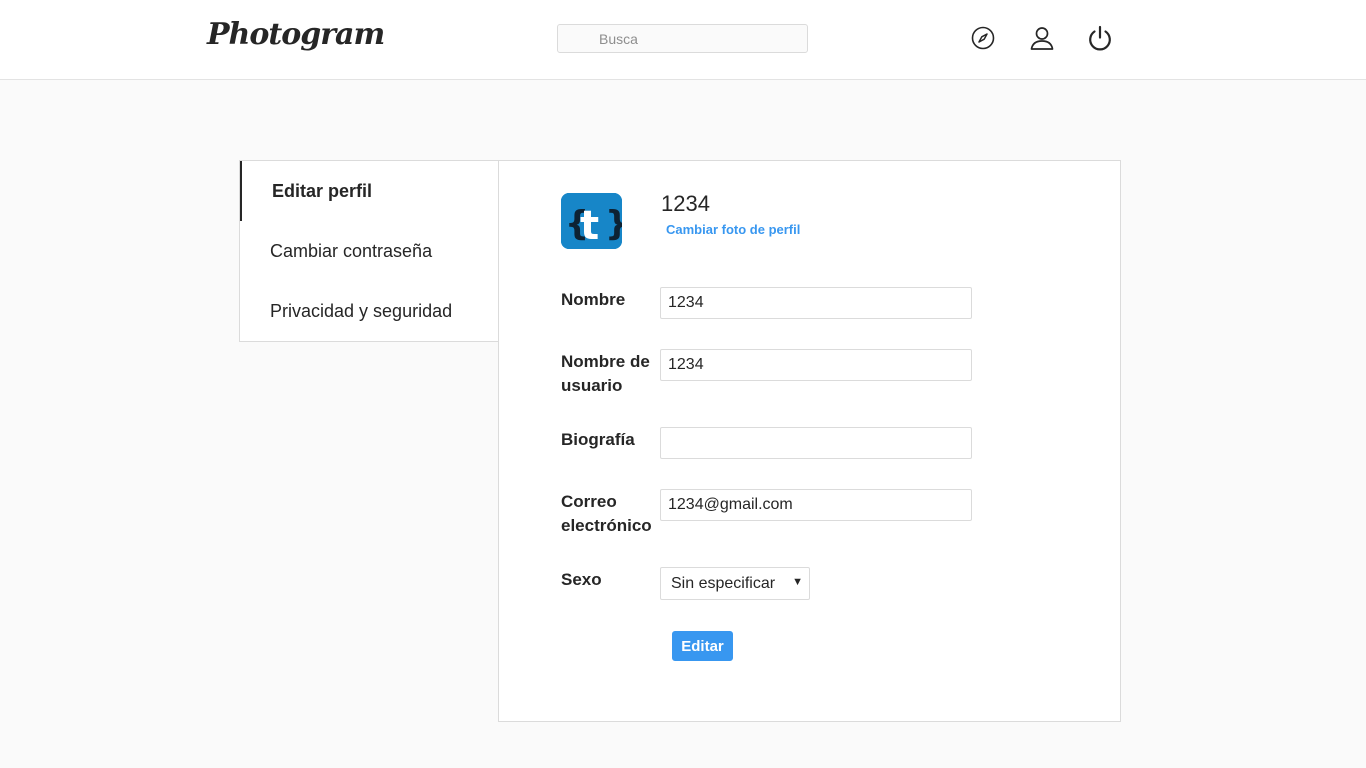 The image size is (1366, 768). What do you see at coordinates (1042, 38) in the screenshot?
I see `user-icon` at bounding box center [1042, 38].